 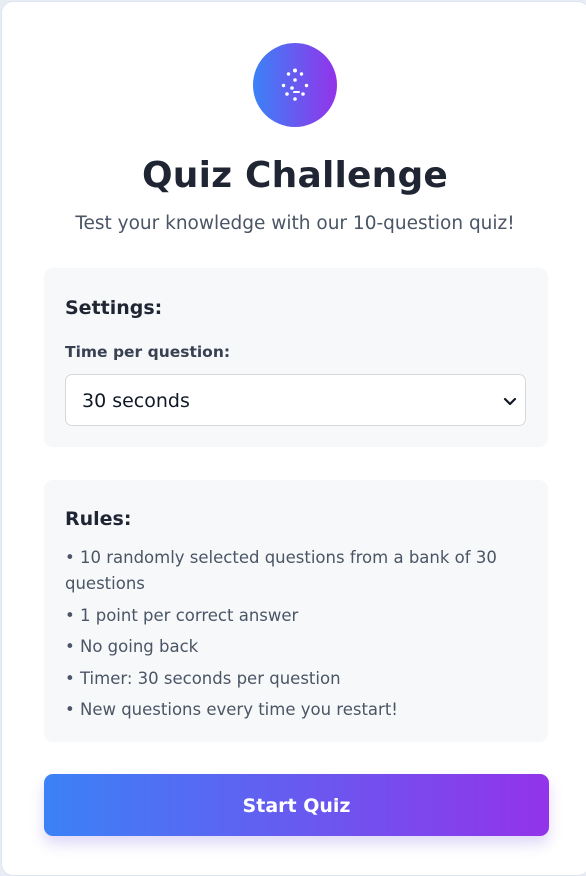 I want to click on start-quiz-button: Start Quiz, so click(x=296, y=805).